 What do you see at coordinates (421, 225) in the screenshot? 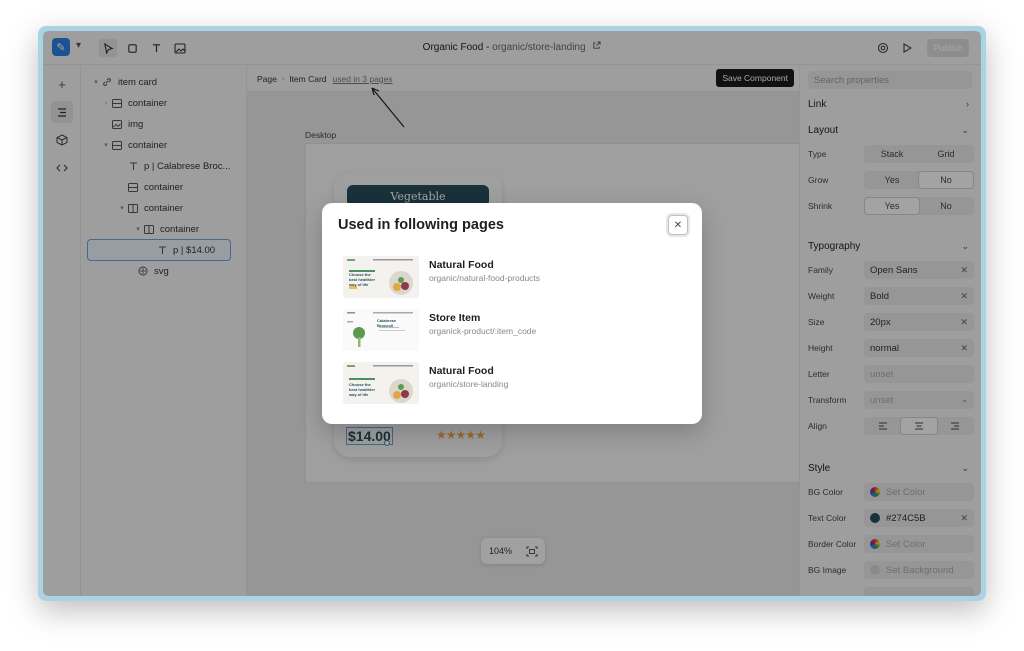
I see `dialog-title: Used in following pages` at bounding box center [421, 225].